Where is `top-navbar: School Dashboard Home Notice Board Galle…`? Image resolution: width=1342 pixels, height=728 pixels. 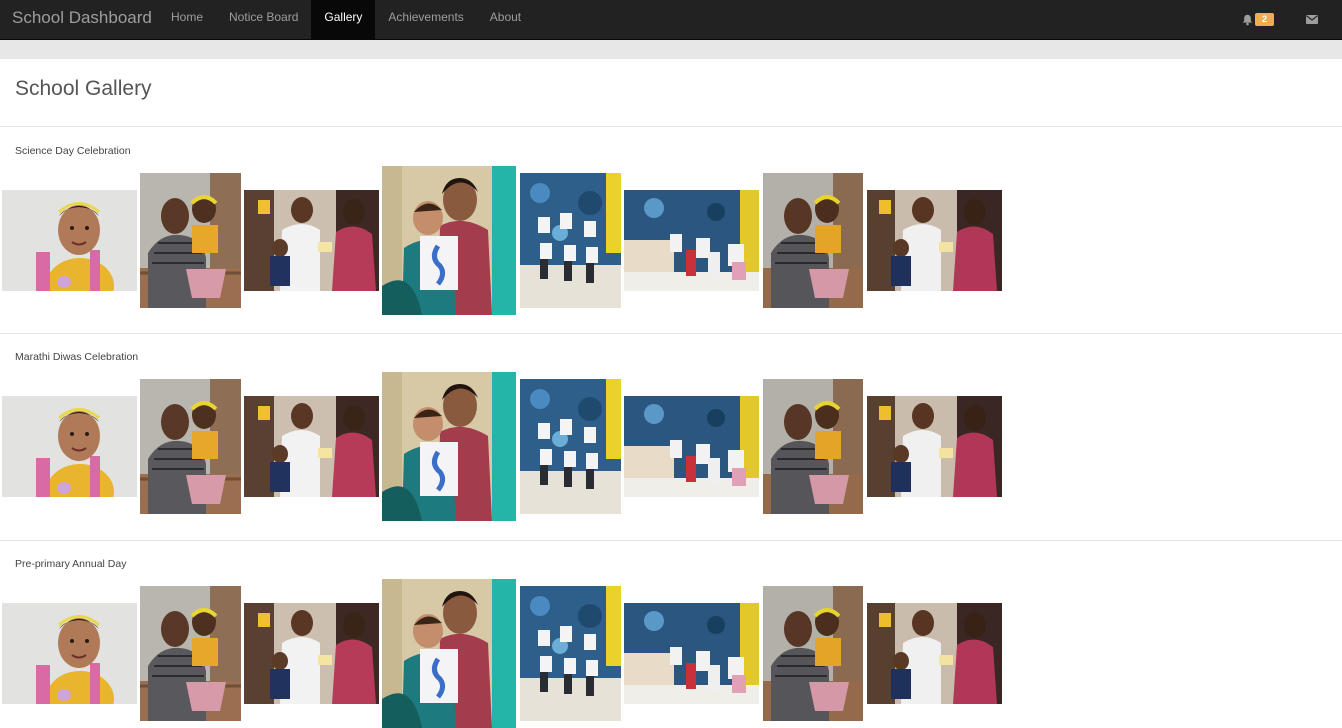
top-navbar: School Dashboard Home Notice Board Galle… is located at coordinates (671, 20).